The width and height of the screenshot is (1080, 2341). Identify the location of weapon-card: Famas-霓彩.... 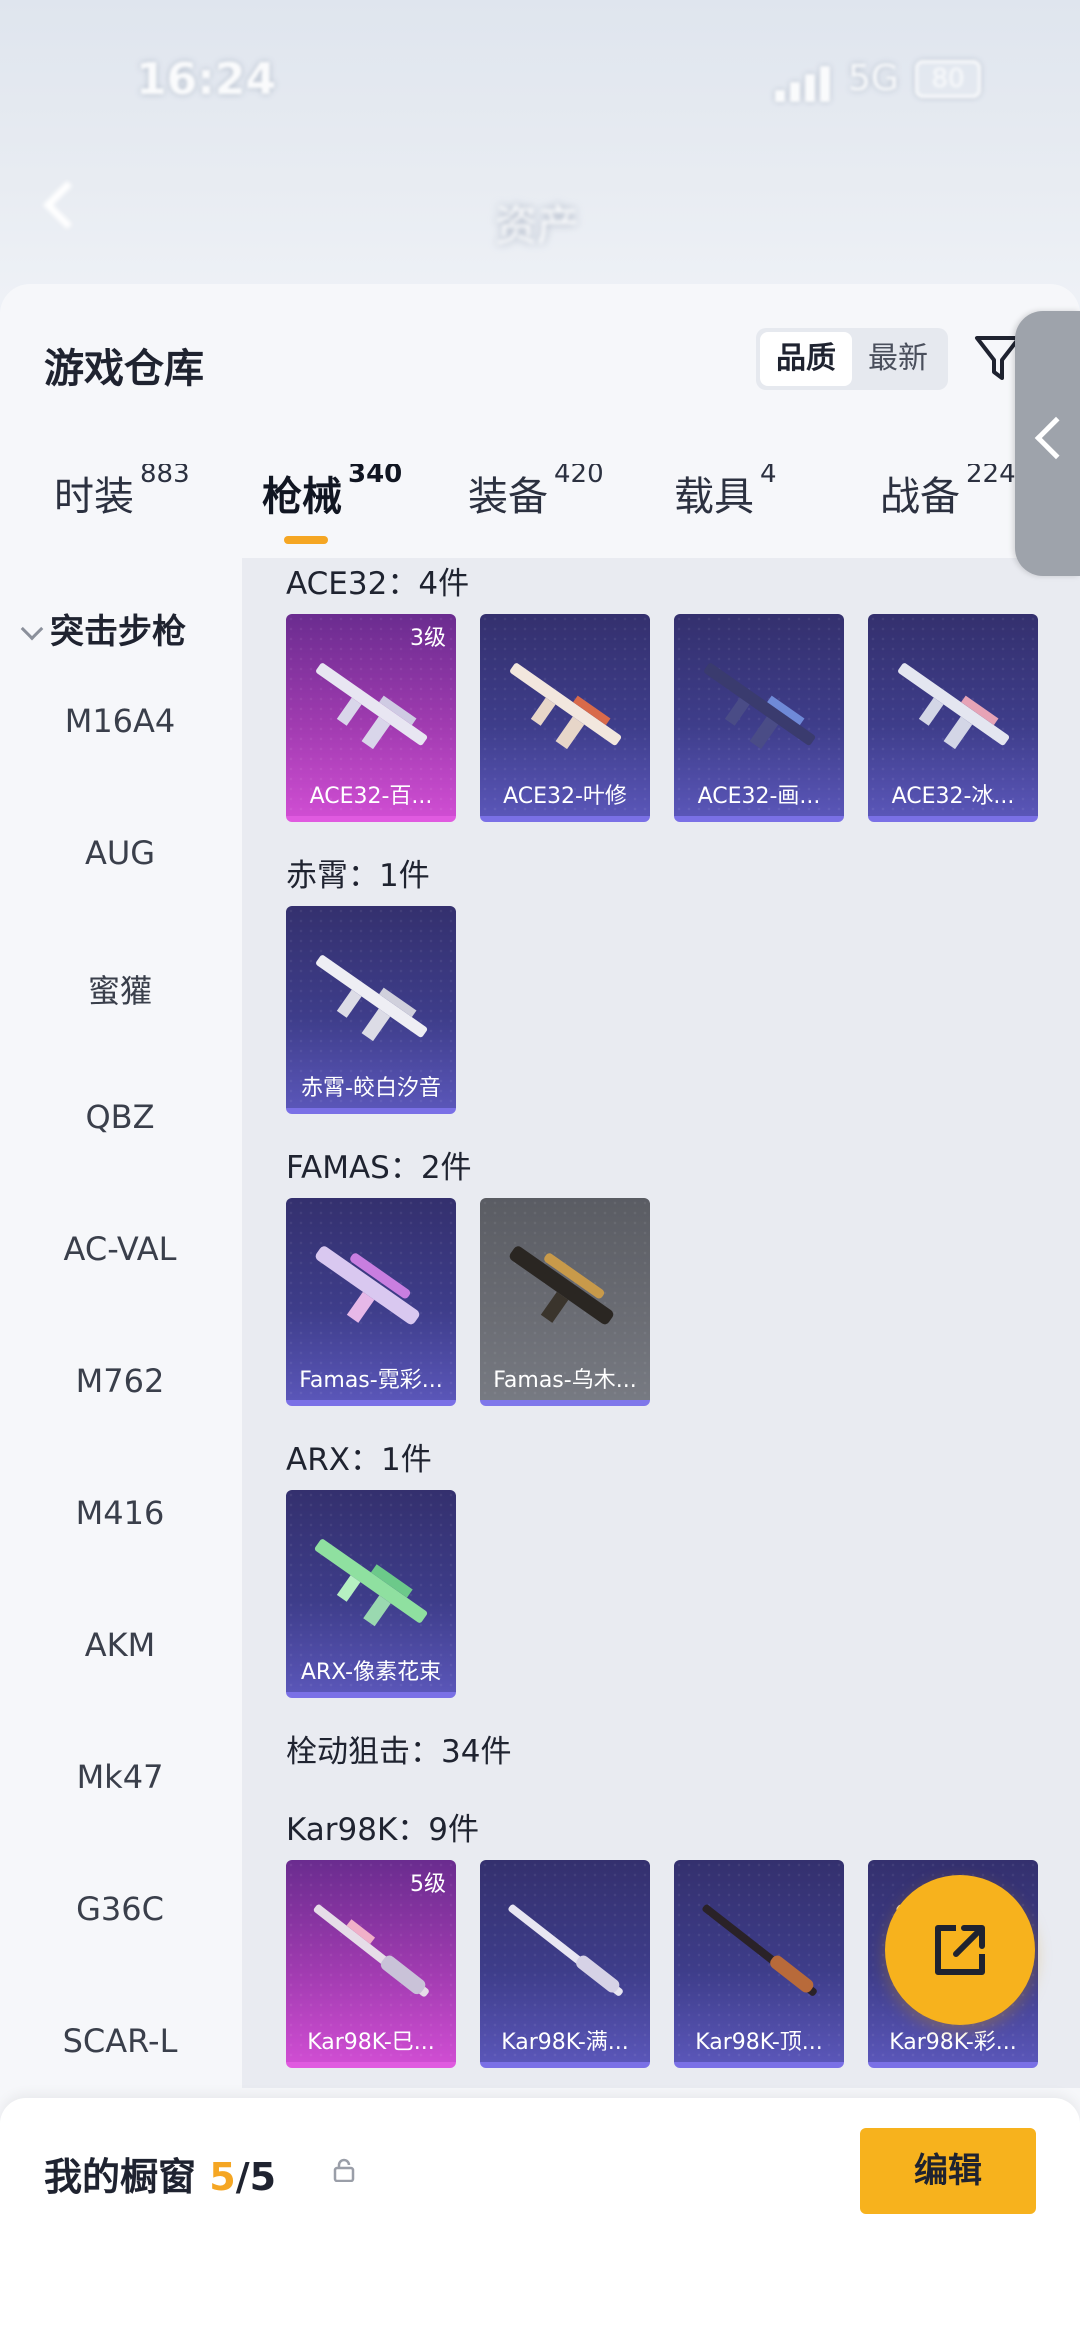
(371, 1302).